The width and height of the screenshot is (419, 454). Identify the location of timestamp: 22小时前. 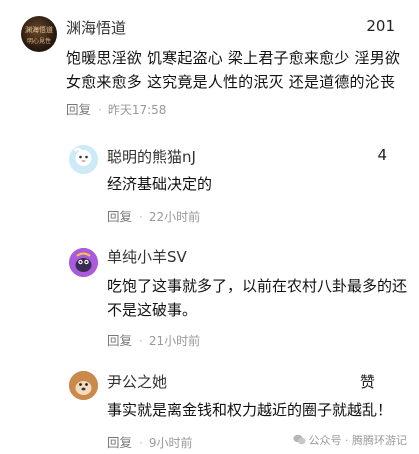
(174, 217).